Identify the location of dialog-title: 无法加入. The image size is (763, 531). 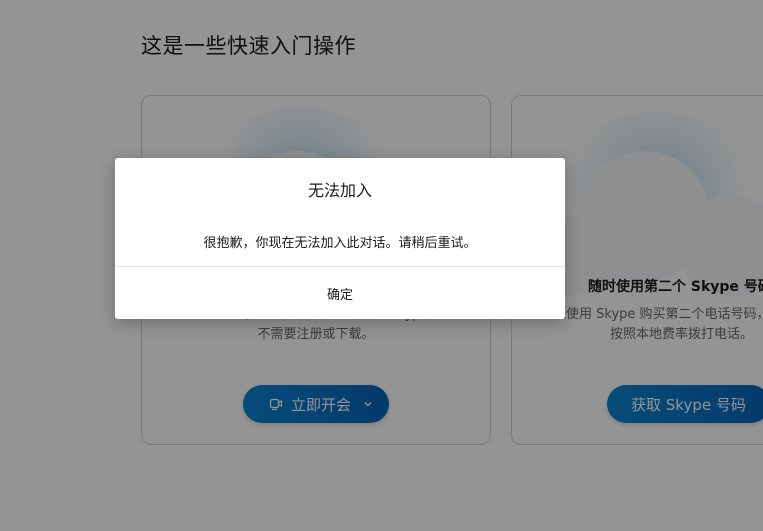
(339, 190).